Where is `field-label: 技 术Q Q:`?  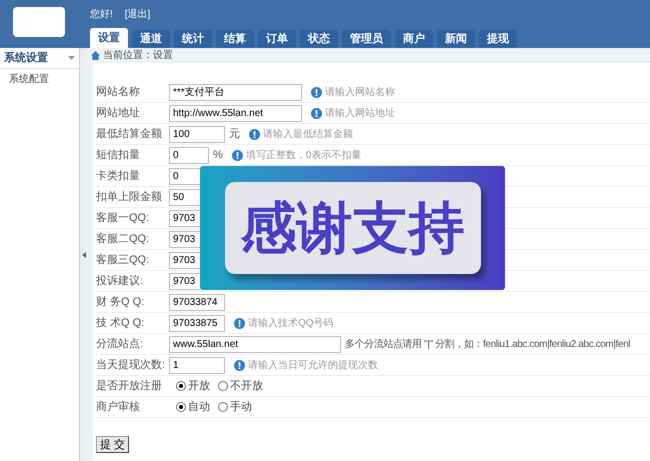
field-label: 技 术Q Q: is located at coordinates (121, 323).